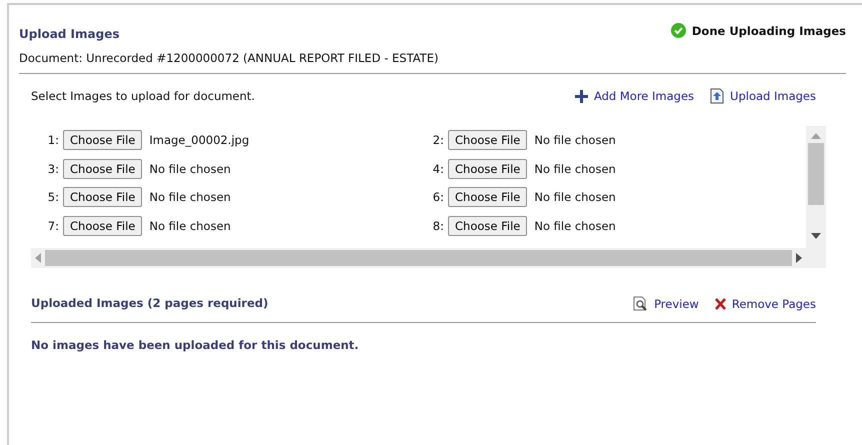 This screenshot has width=862, height=445. What do you see at coordinates (678, 30) in the screenshot?
I see `check-circle-icon` at bounding box center [678, 30].